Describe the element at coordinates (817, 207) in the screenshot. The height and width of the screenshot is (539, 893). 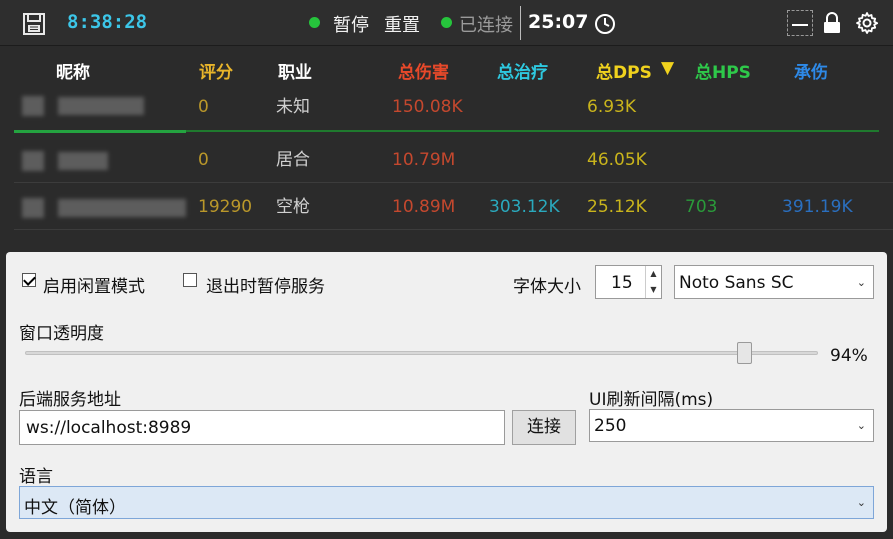
I see `cell-damage-taken: 391.19K` at that location.